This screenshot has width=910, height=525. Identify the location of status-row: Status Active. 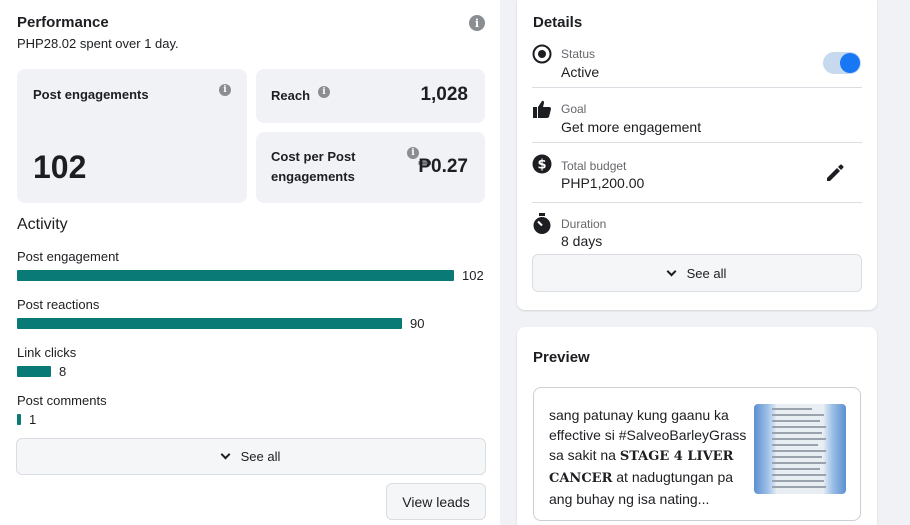
(697, 64).